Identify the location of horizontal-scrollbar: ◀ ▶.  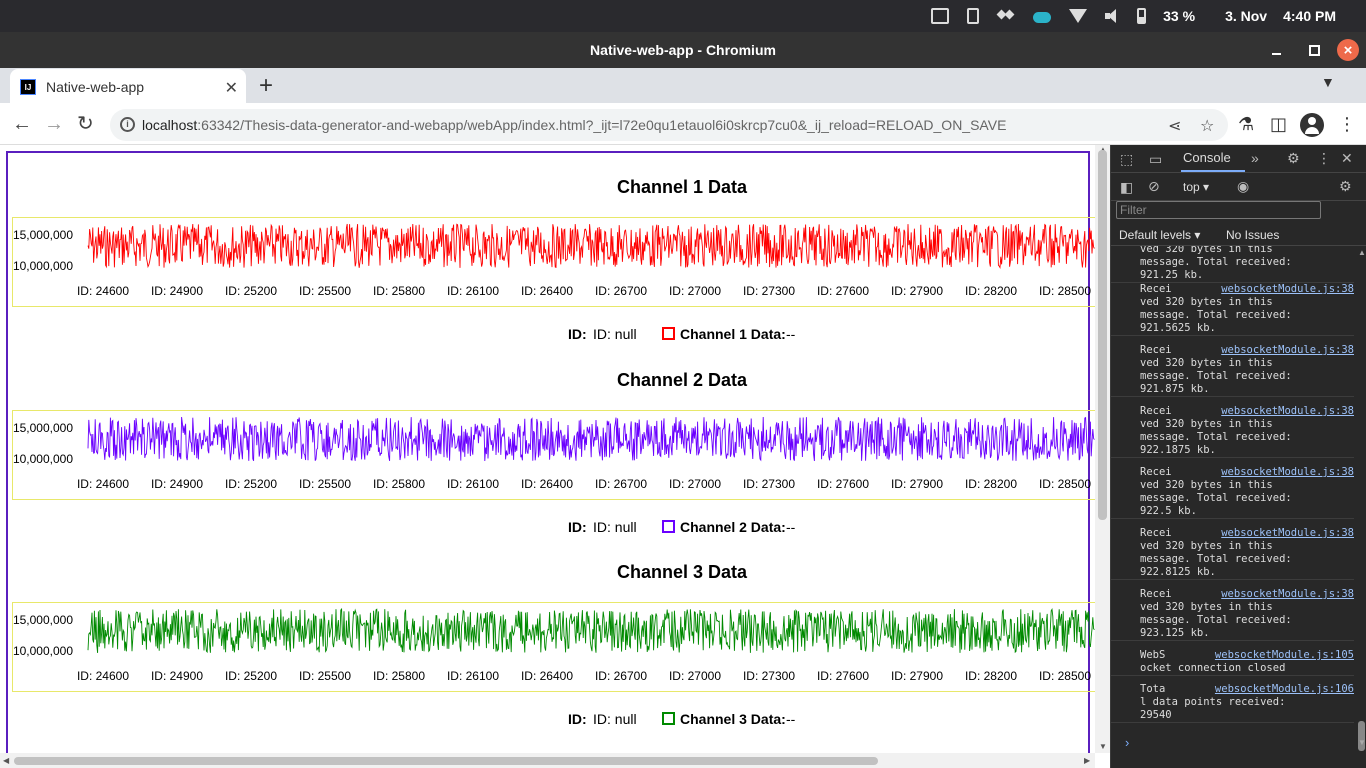
(547, 760).